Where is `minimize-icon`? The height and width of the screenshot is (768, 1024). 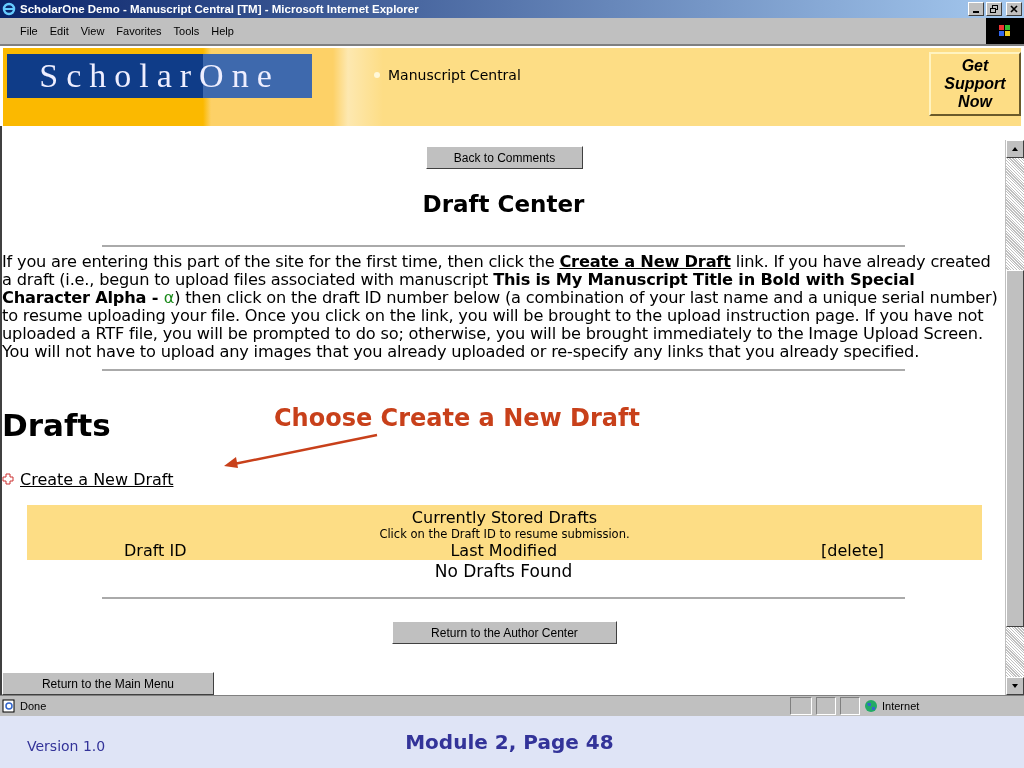
minimize-icon is located at coordinates (976, 12).